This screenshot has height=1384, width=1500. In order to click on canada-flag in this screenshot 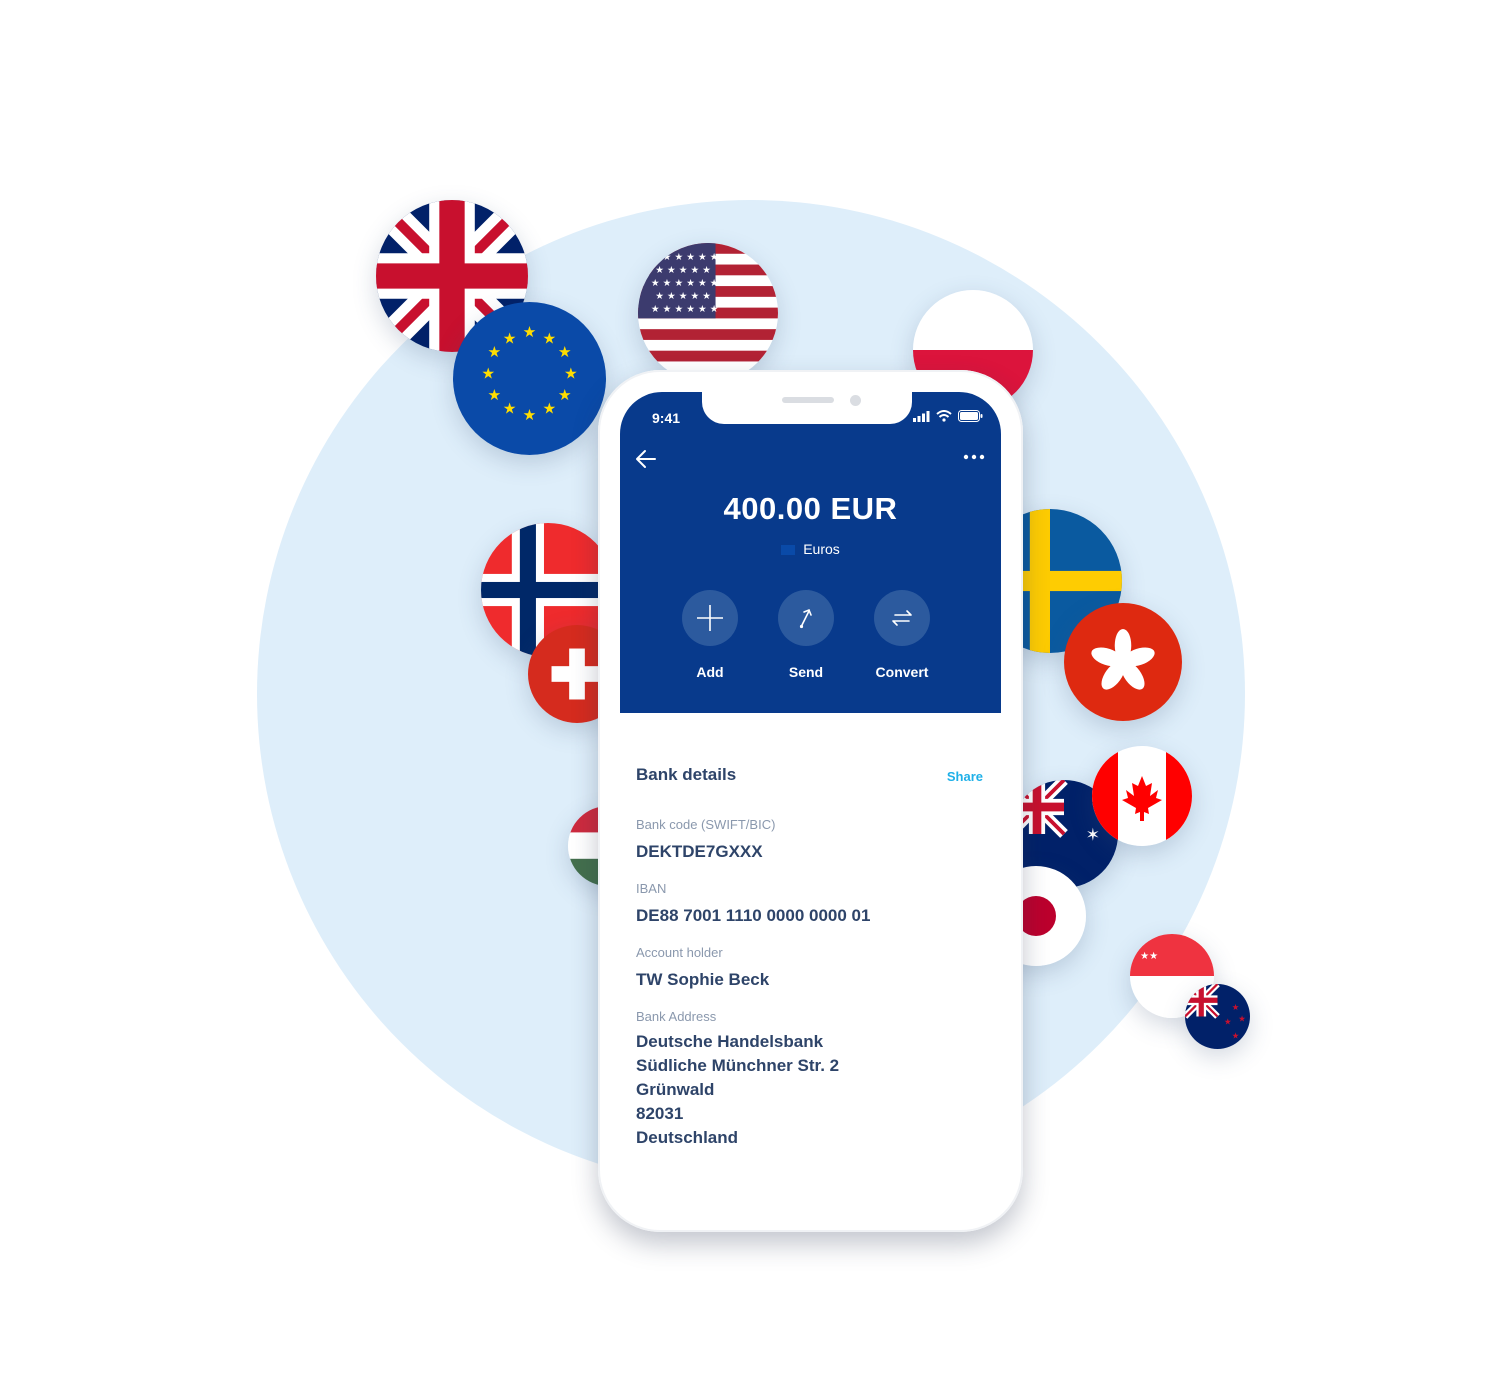, I will do `click(1142, 796)`.